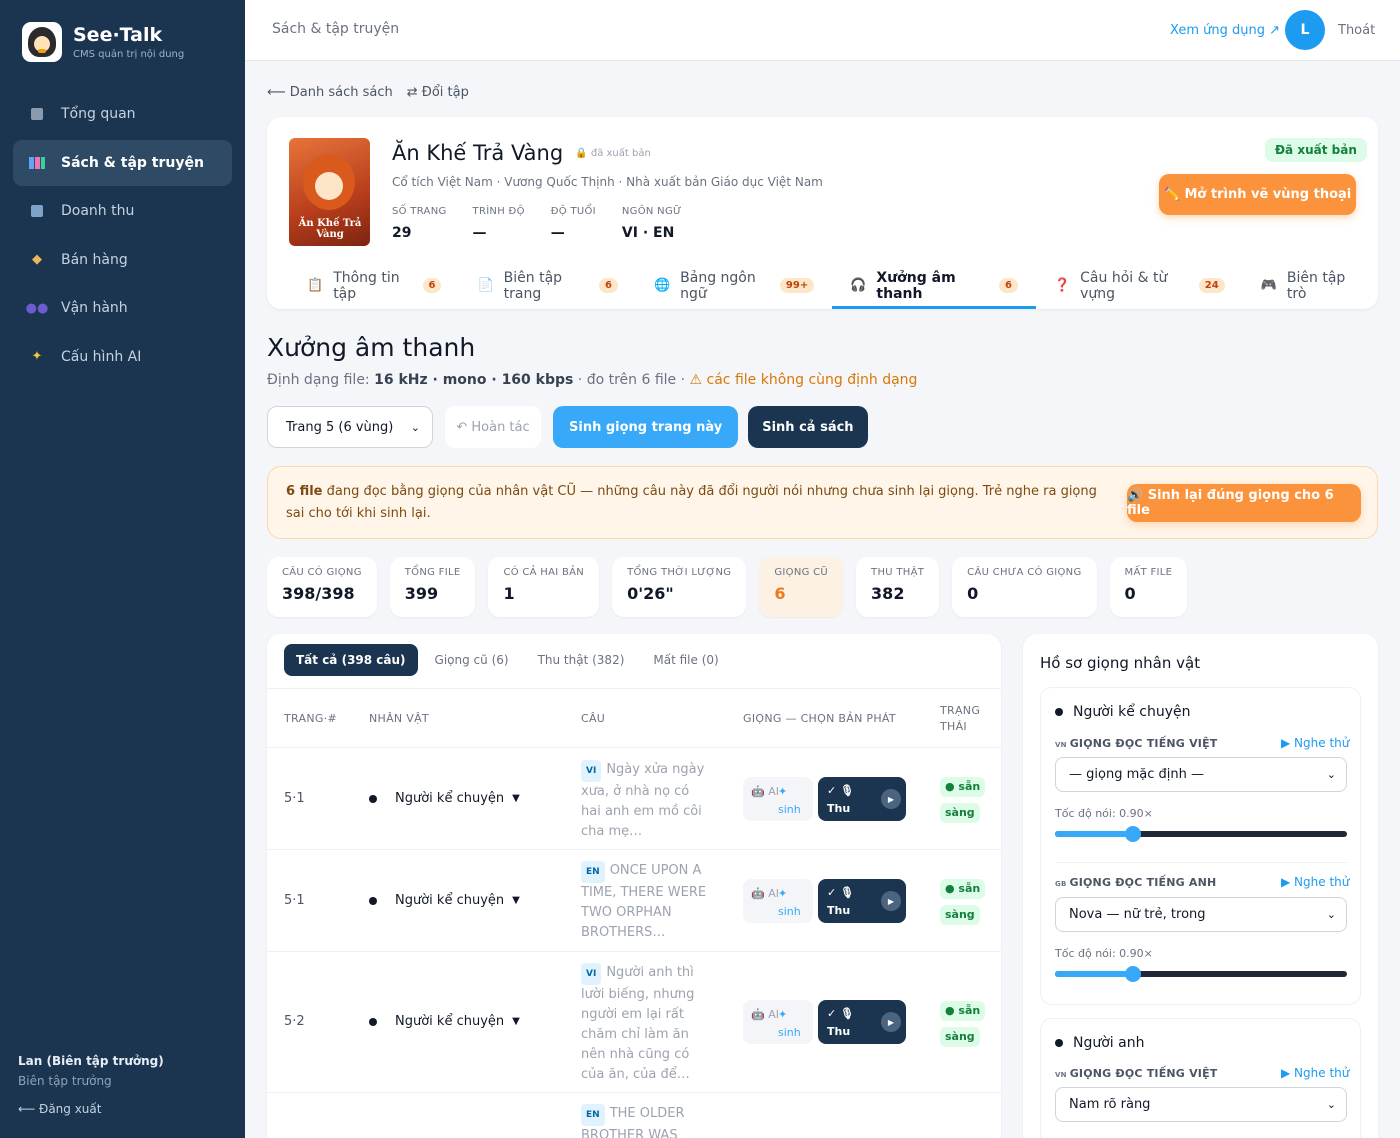 The width and height of the screenshot is (1400, 1138). What do you see at coordinates (801, 587) in the screenshot?
I see `metric-old-voice: GIỌNG CŨ 6` at bounding box center [801, 587].